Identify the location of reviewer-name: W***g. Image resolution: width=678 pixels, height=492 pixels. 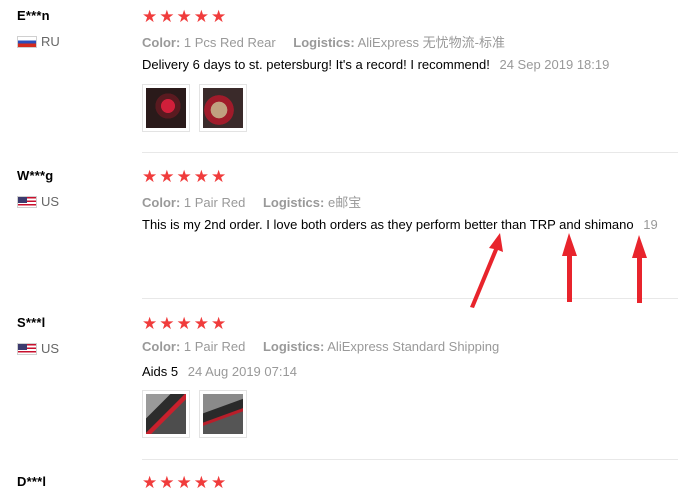
(35, 175).